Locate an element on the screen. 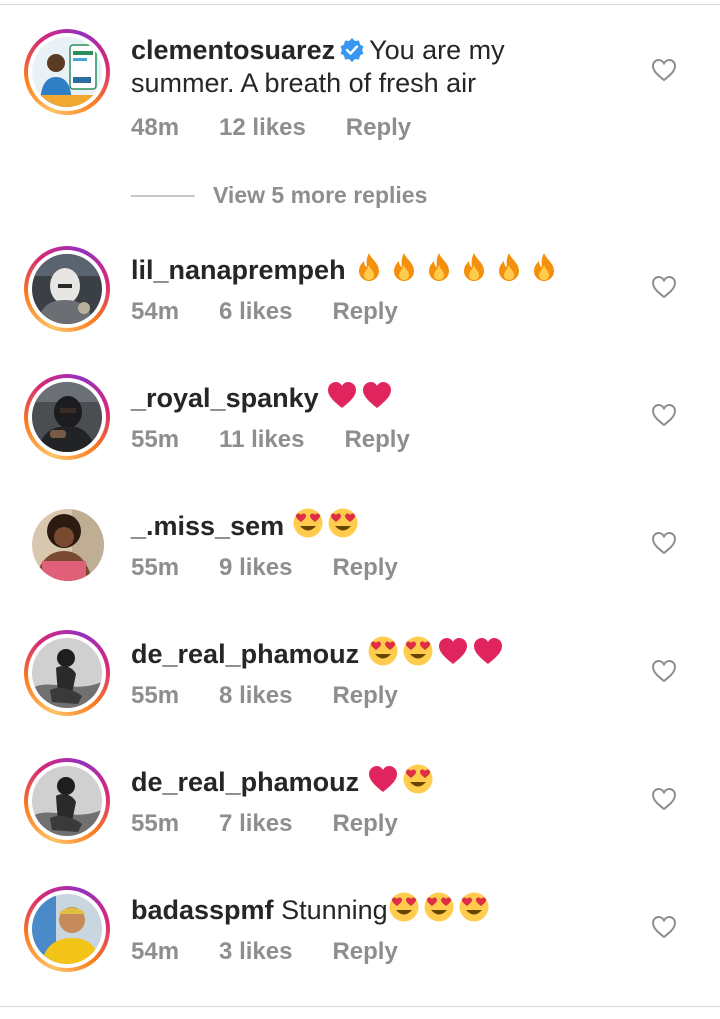 The height and width of the screenshot is (1019, 720). likes-count: 12 likes is located at coordinates (262, 128).